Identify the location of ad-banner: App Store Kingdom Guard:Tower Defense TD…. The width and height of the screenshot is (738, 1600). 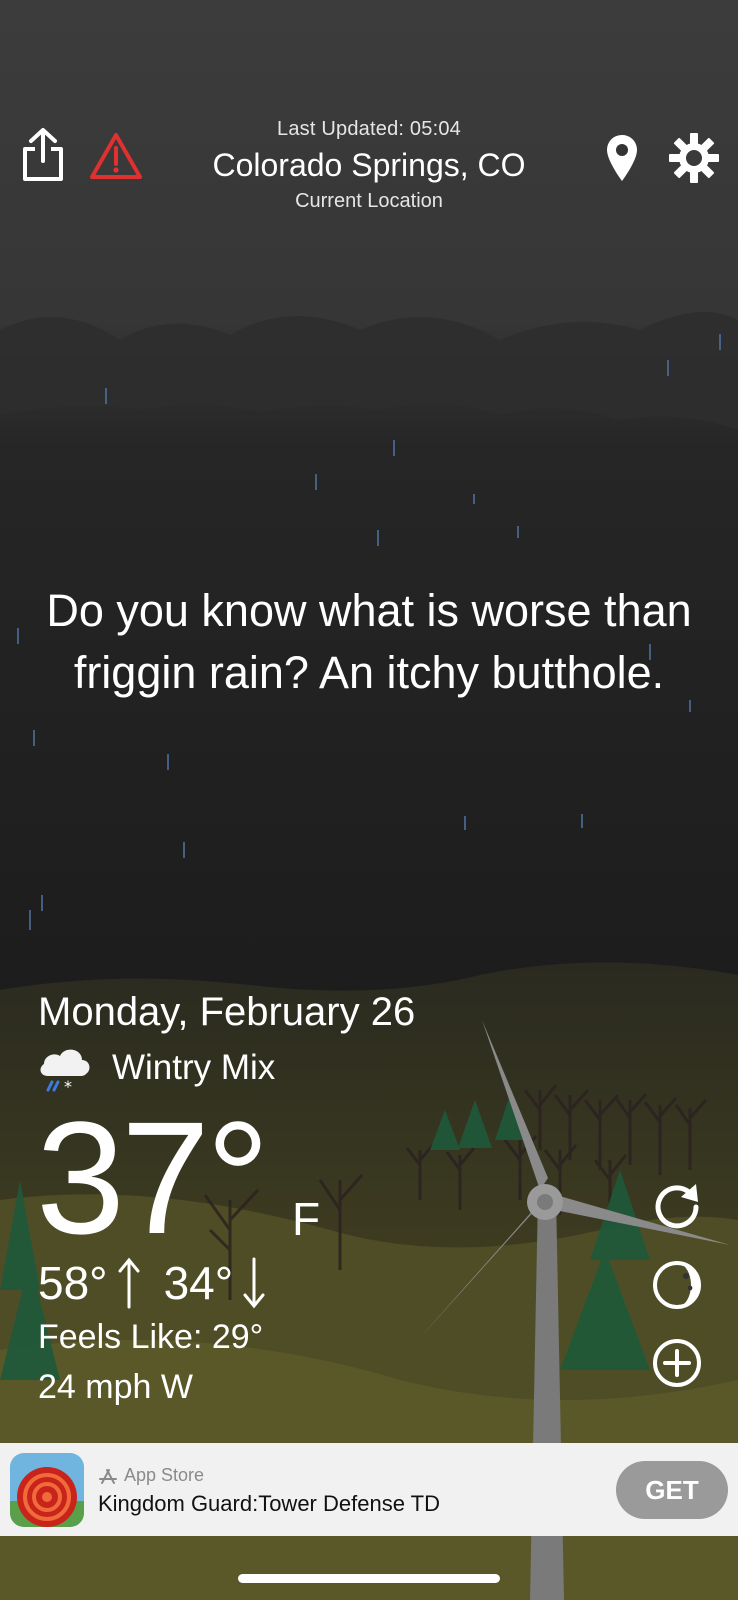
(369, 1489).